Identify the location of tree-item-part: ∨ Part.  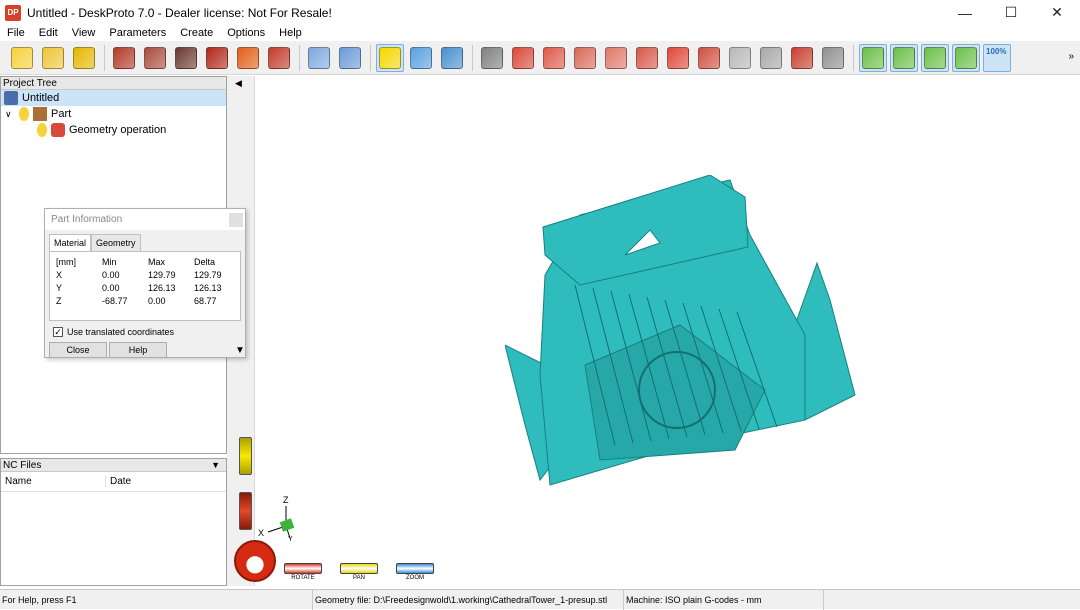
(113, 114).